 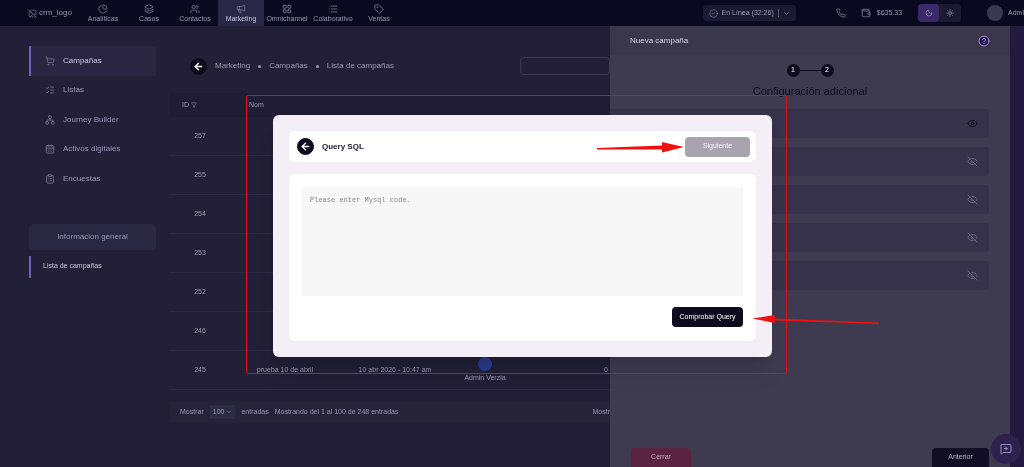 What do you see at coordinates (949, 13) in the screenshot?
I see `sun-icon` at bounding box center [949, 13].